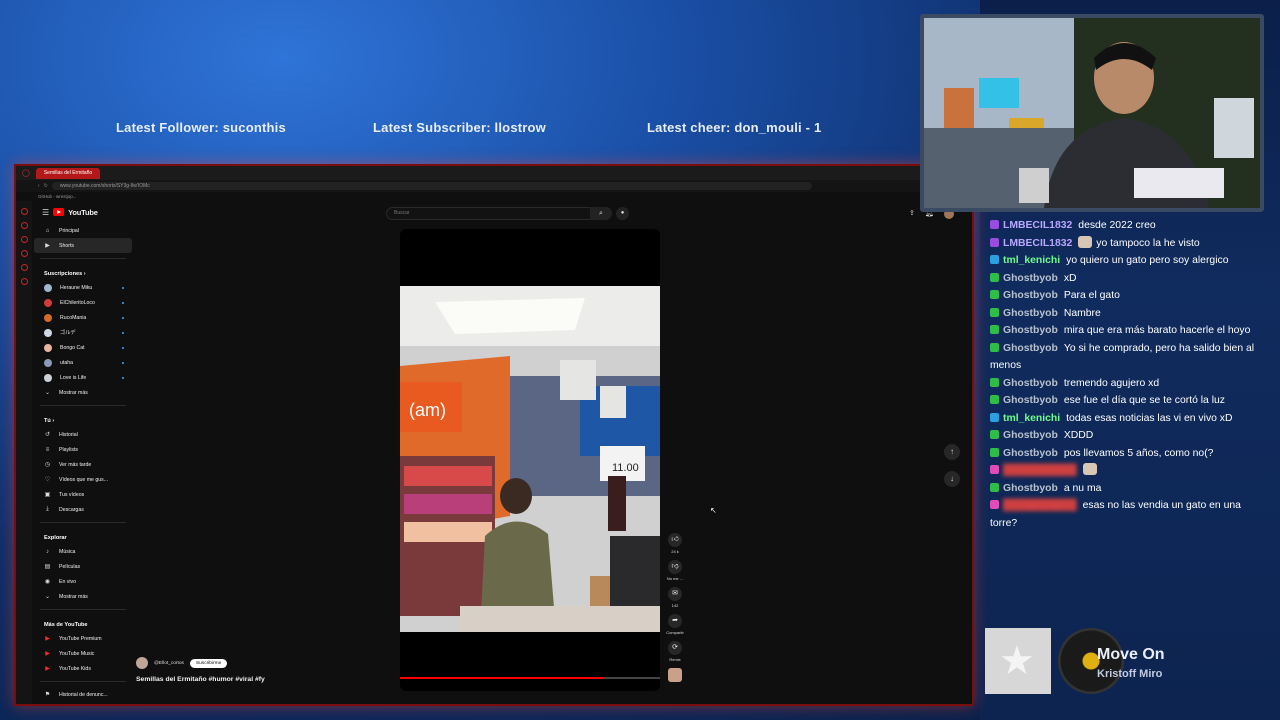 The height and width of the screenshot is (720, 1280). What do you see at coordinates (675, 648) in the screenshot?
I see `remix-button: ⟳` at bounding box center [675, 648].